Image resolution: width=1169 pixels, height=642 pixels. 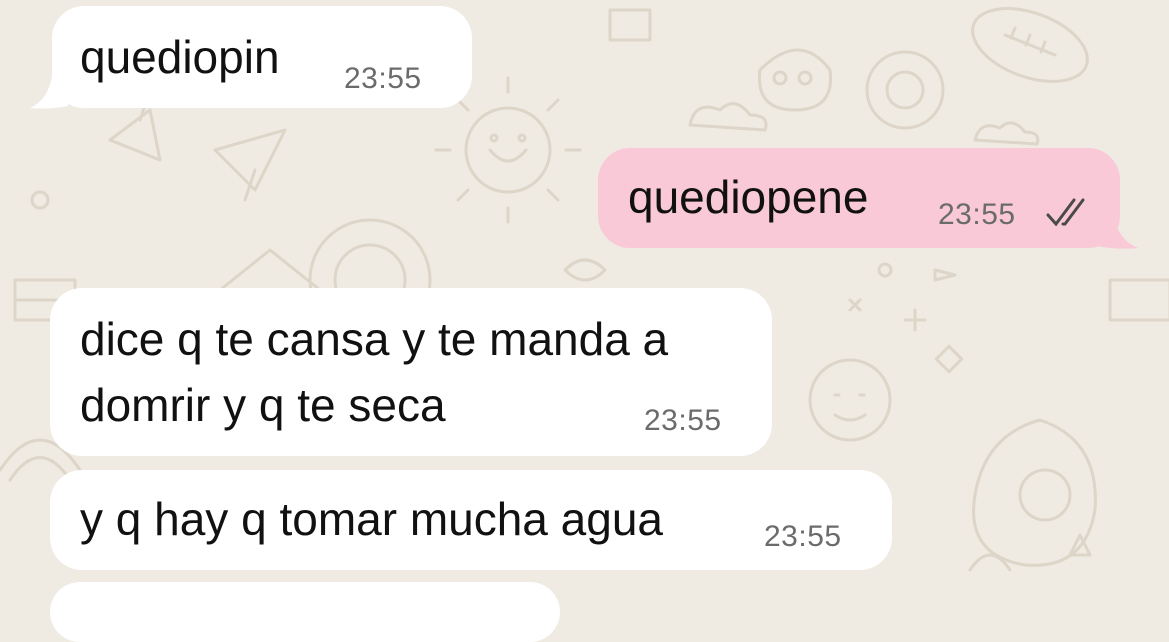 What do you see at coordinates (371, 519) in the screenshot?
I see `message-text: y q hay q tomar mucha agua` at bounding box center [371, 519].